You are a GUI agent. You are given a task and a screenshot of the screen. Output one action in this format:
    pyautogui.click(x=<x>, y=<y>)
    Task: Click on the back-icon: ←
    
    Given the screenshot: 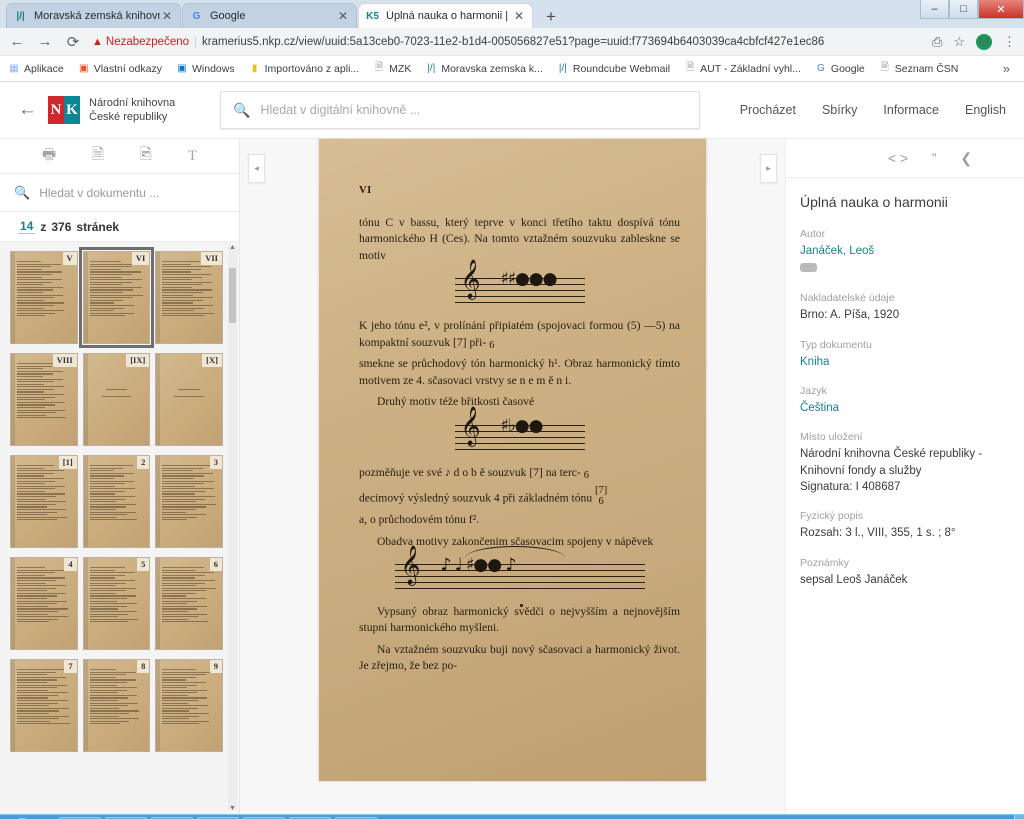 What is the action you would take?
    pyautogui.click(x=17, y=41)
    